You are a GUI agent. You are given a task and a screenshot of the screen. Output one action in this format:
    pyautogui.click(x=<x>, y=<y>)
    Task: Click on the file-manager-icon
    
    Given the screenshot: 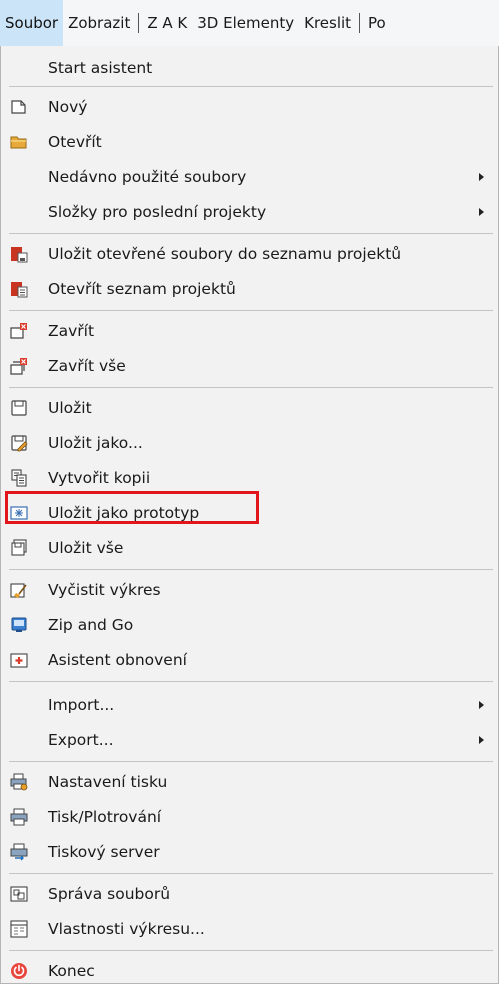 What is the action you would take?
    pyautogui.click(x=19, y=894)
    